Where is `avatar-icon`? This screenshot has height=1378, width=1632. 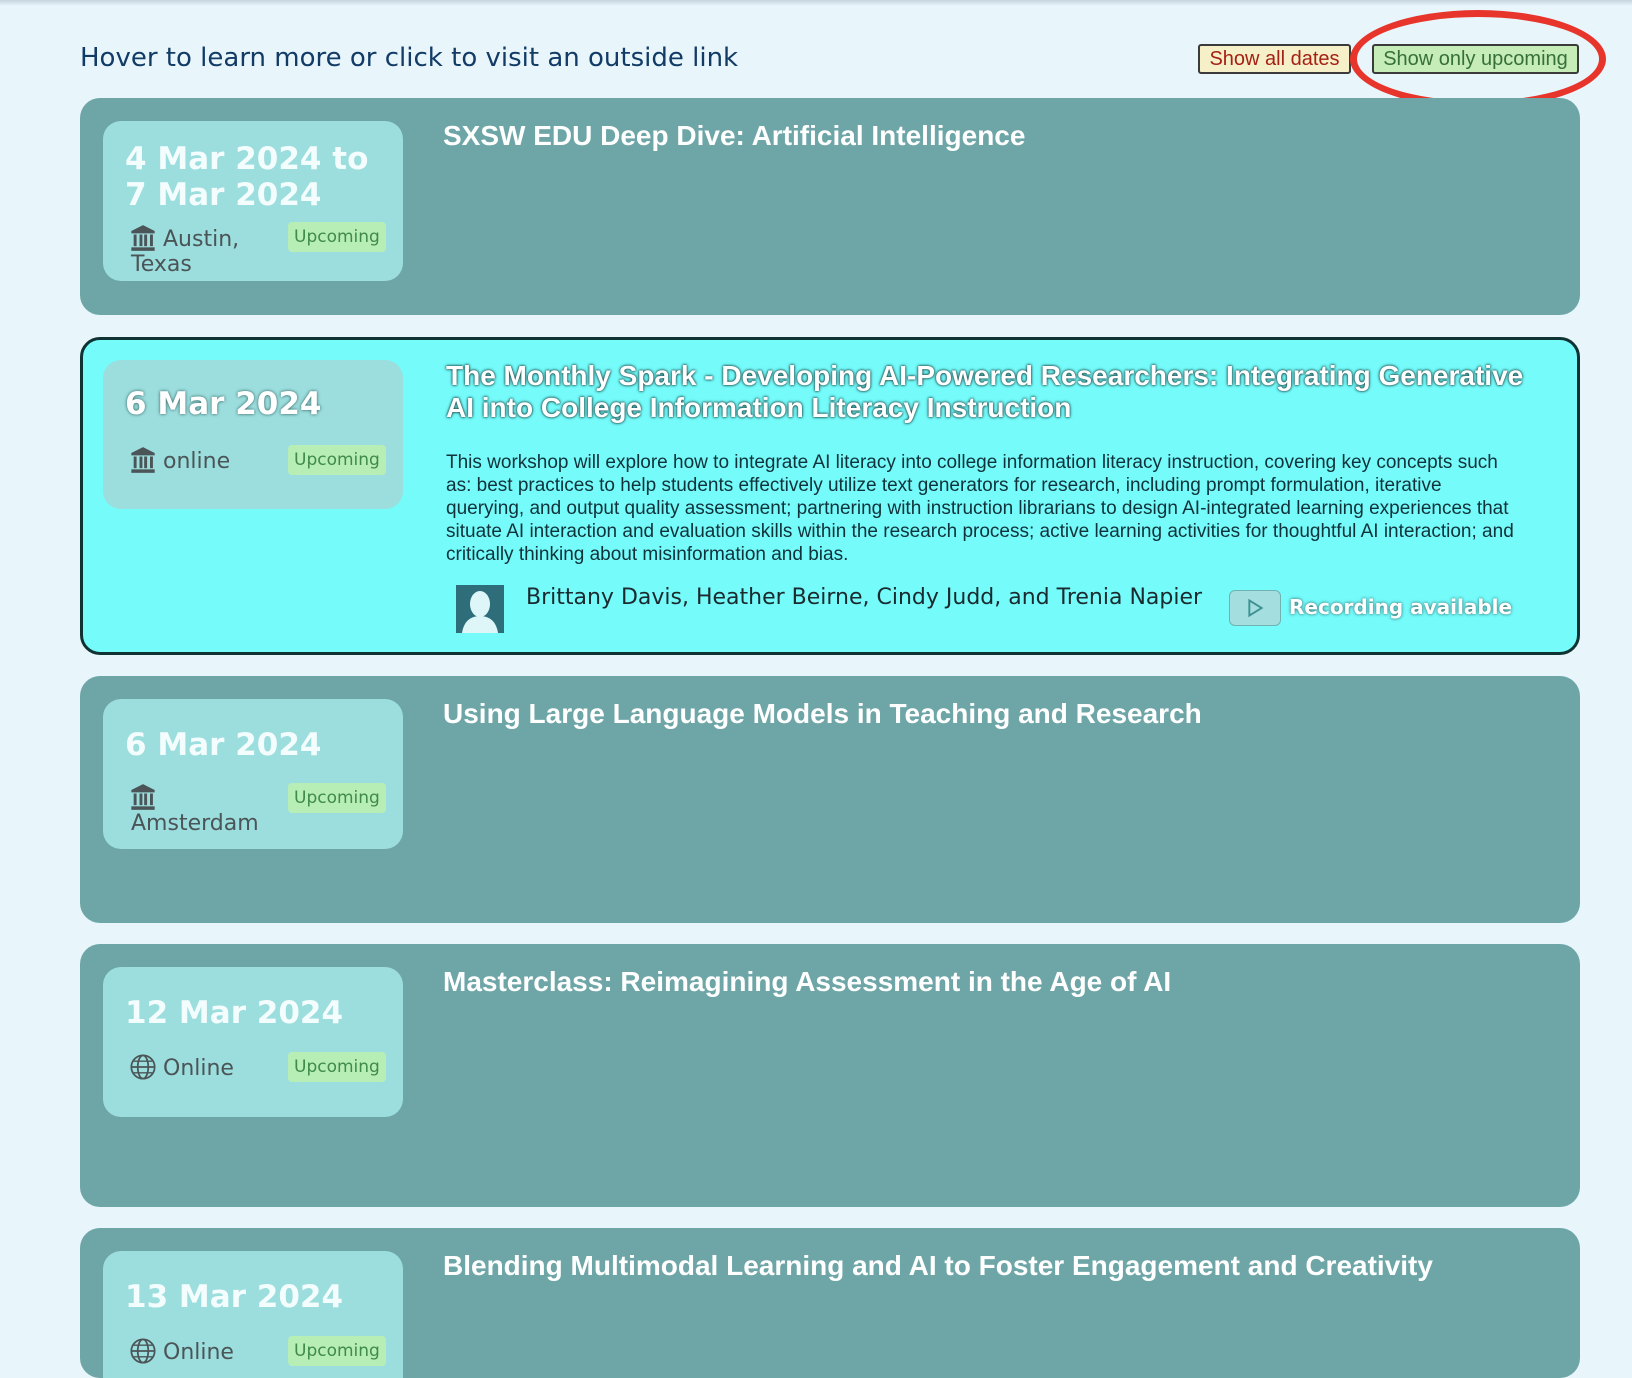 avatar-icon is located at coordinates (480, 609).